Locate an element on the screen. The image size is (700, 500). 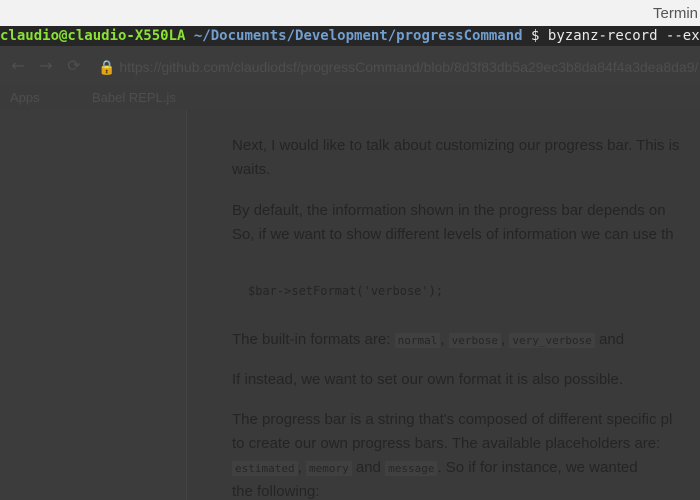
prompt-user: claudio@claudio-X550LA is located at coordinates (93, 36).